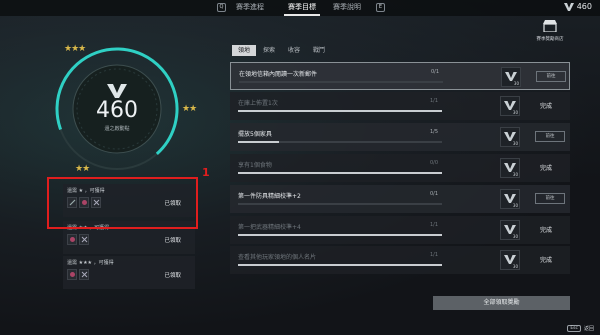  Describe the element at coordinates (400, 137) in the screenshot. I see `mission-row: 擺放5個家具 1/5 30 前往` at that location.